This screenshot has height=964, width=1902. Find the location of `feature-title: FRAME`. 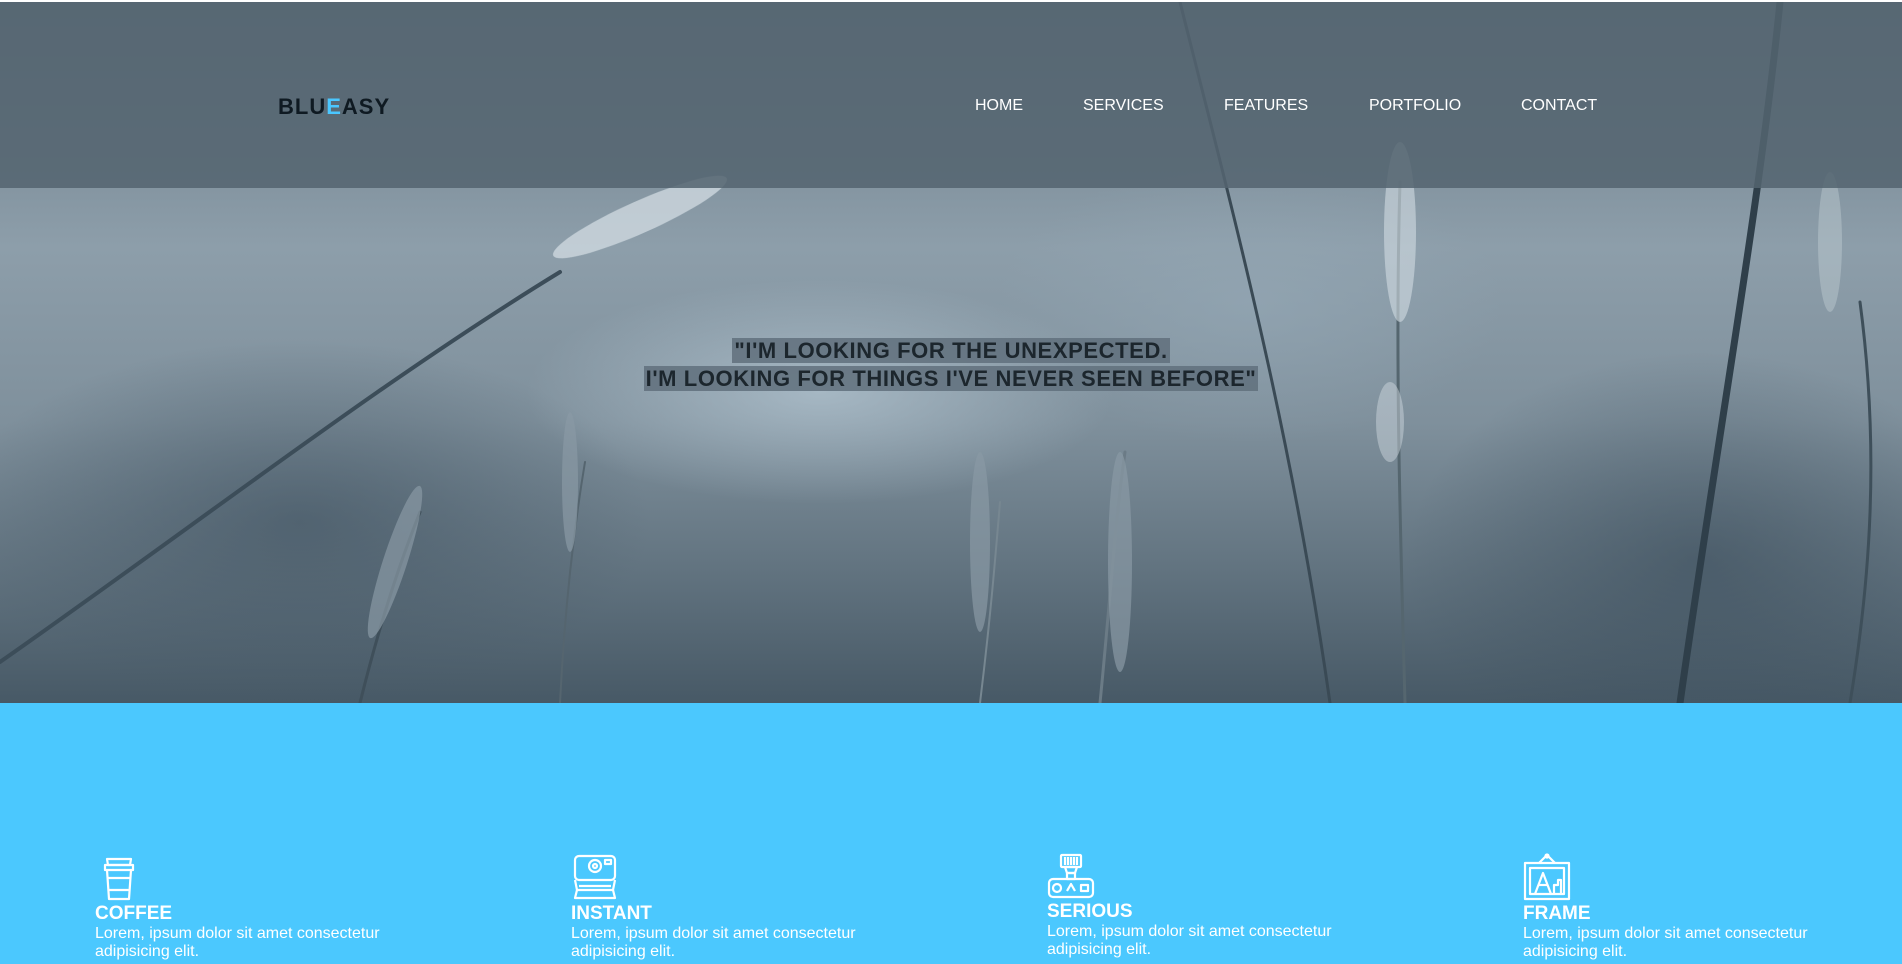

feature-title: FRAME is located at coordinates (1557, 913).